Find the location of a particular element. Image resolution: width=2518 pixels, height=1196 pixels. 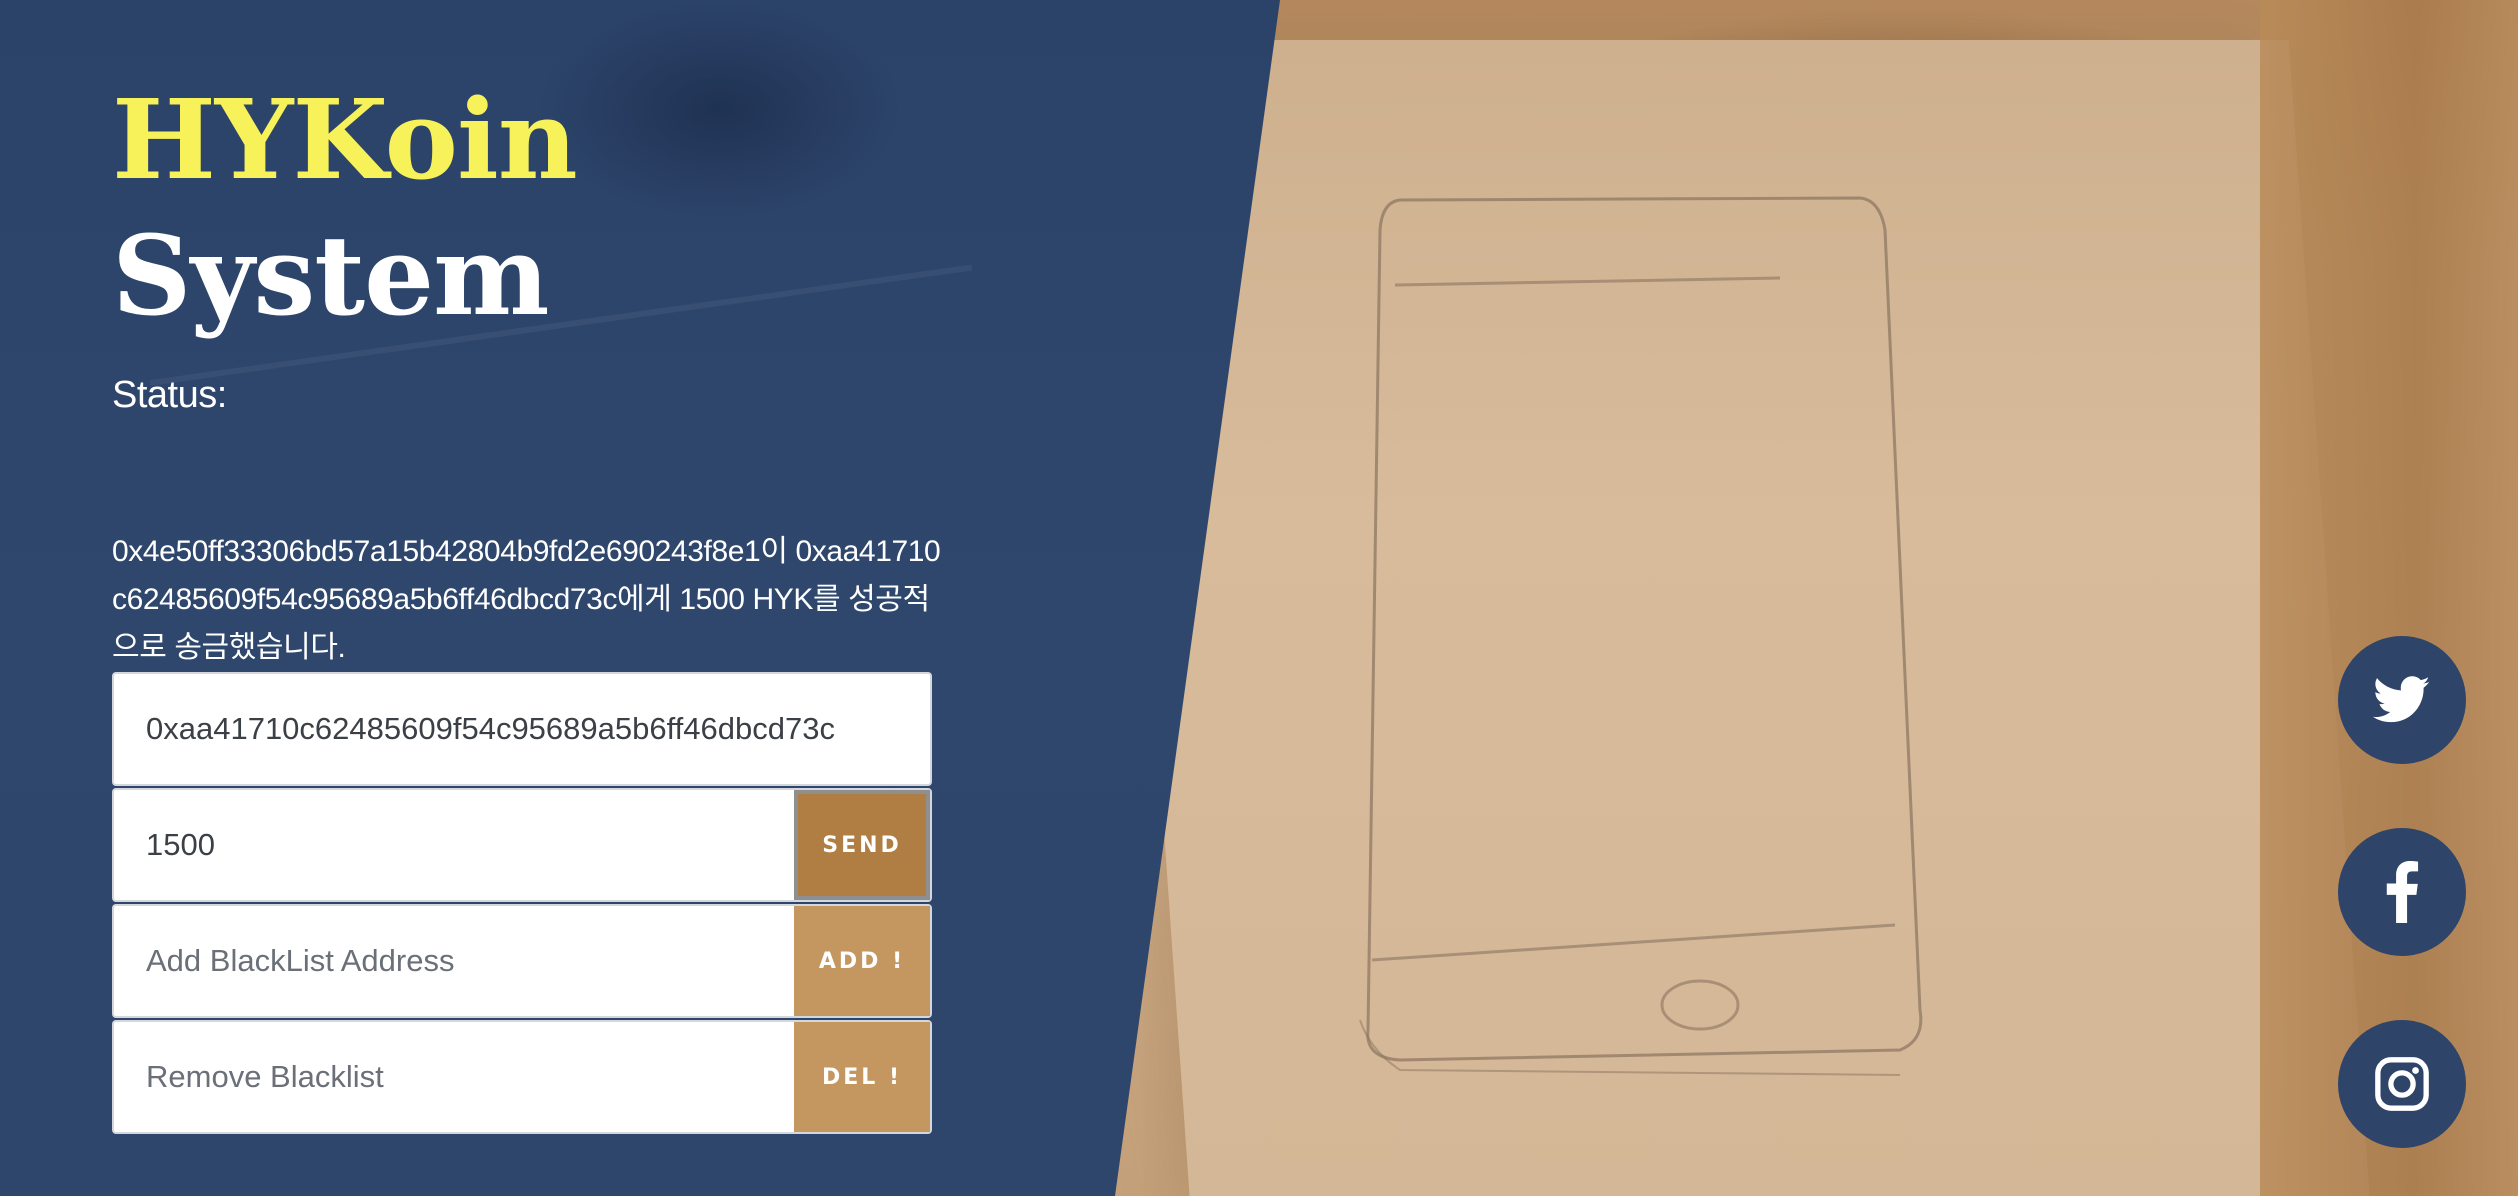

facebook-button is located at coordinates (2402, 892).